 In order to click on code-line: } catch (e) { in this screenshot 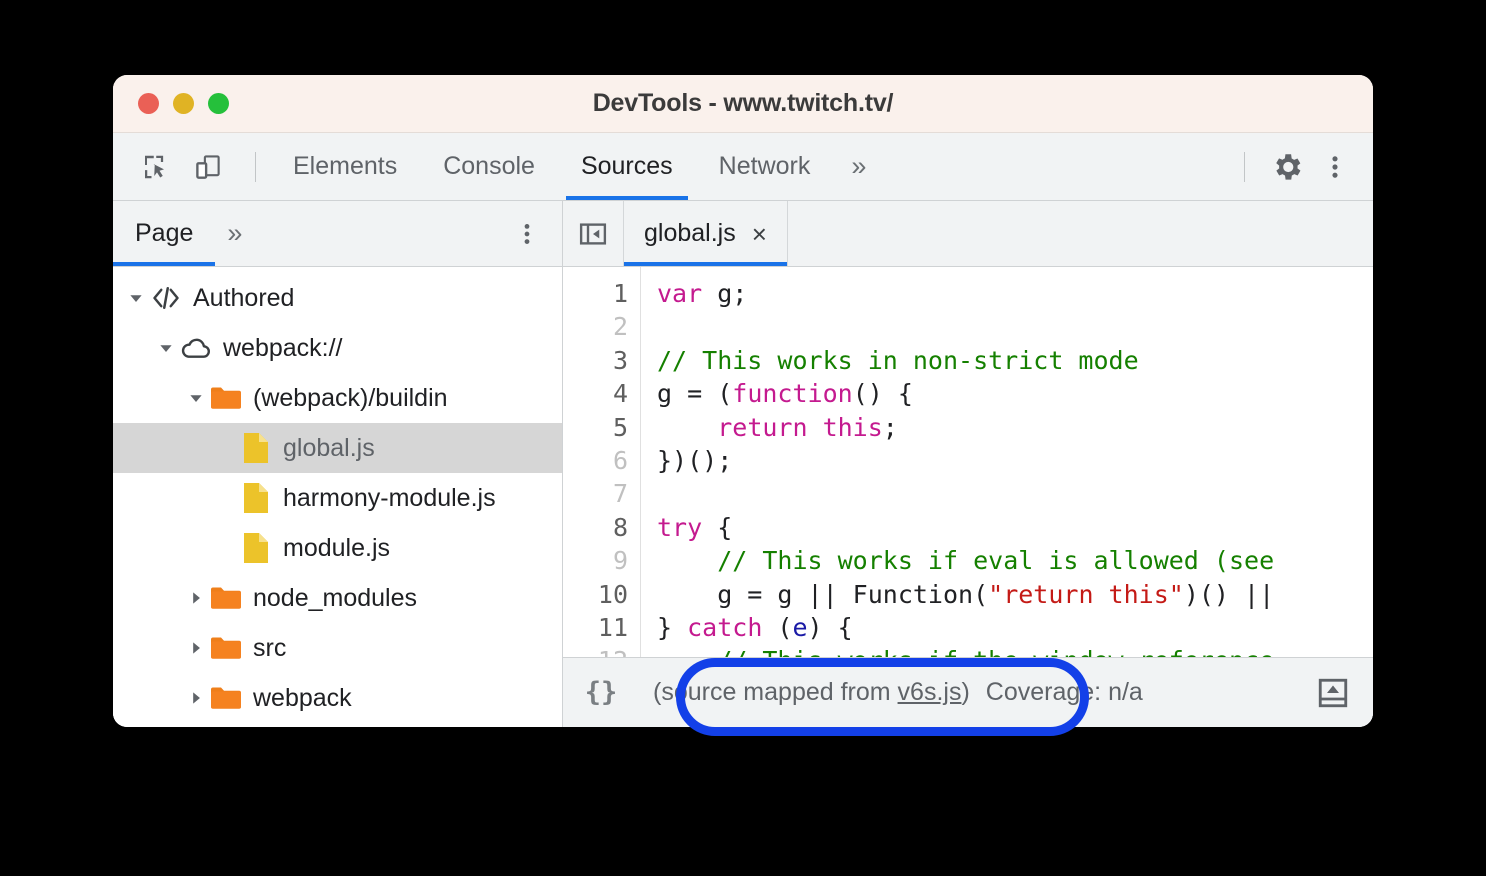, I will do `click(1015, 627)`.